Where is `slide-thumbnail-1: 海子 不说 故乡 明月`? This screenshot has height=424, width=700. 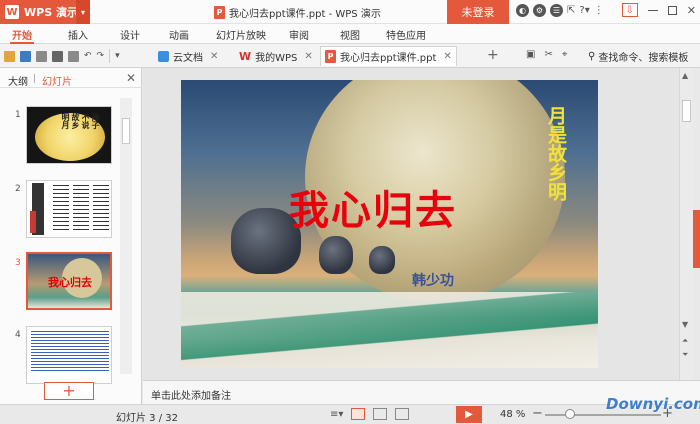
slide-thumbnail-1: 海子 不说 故乡 明月 is located at coordinates (69, 135).